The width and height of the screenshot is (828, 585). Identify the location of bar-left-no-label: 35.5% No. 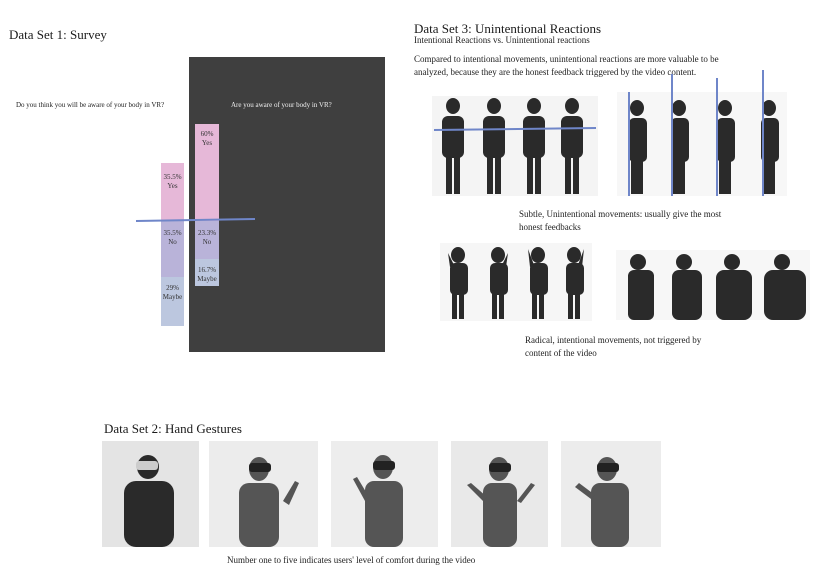
(172, 238).